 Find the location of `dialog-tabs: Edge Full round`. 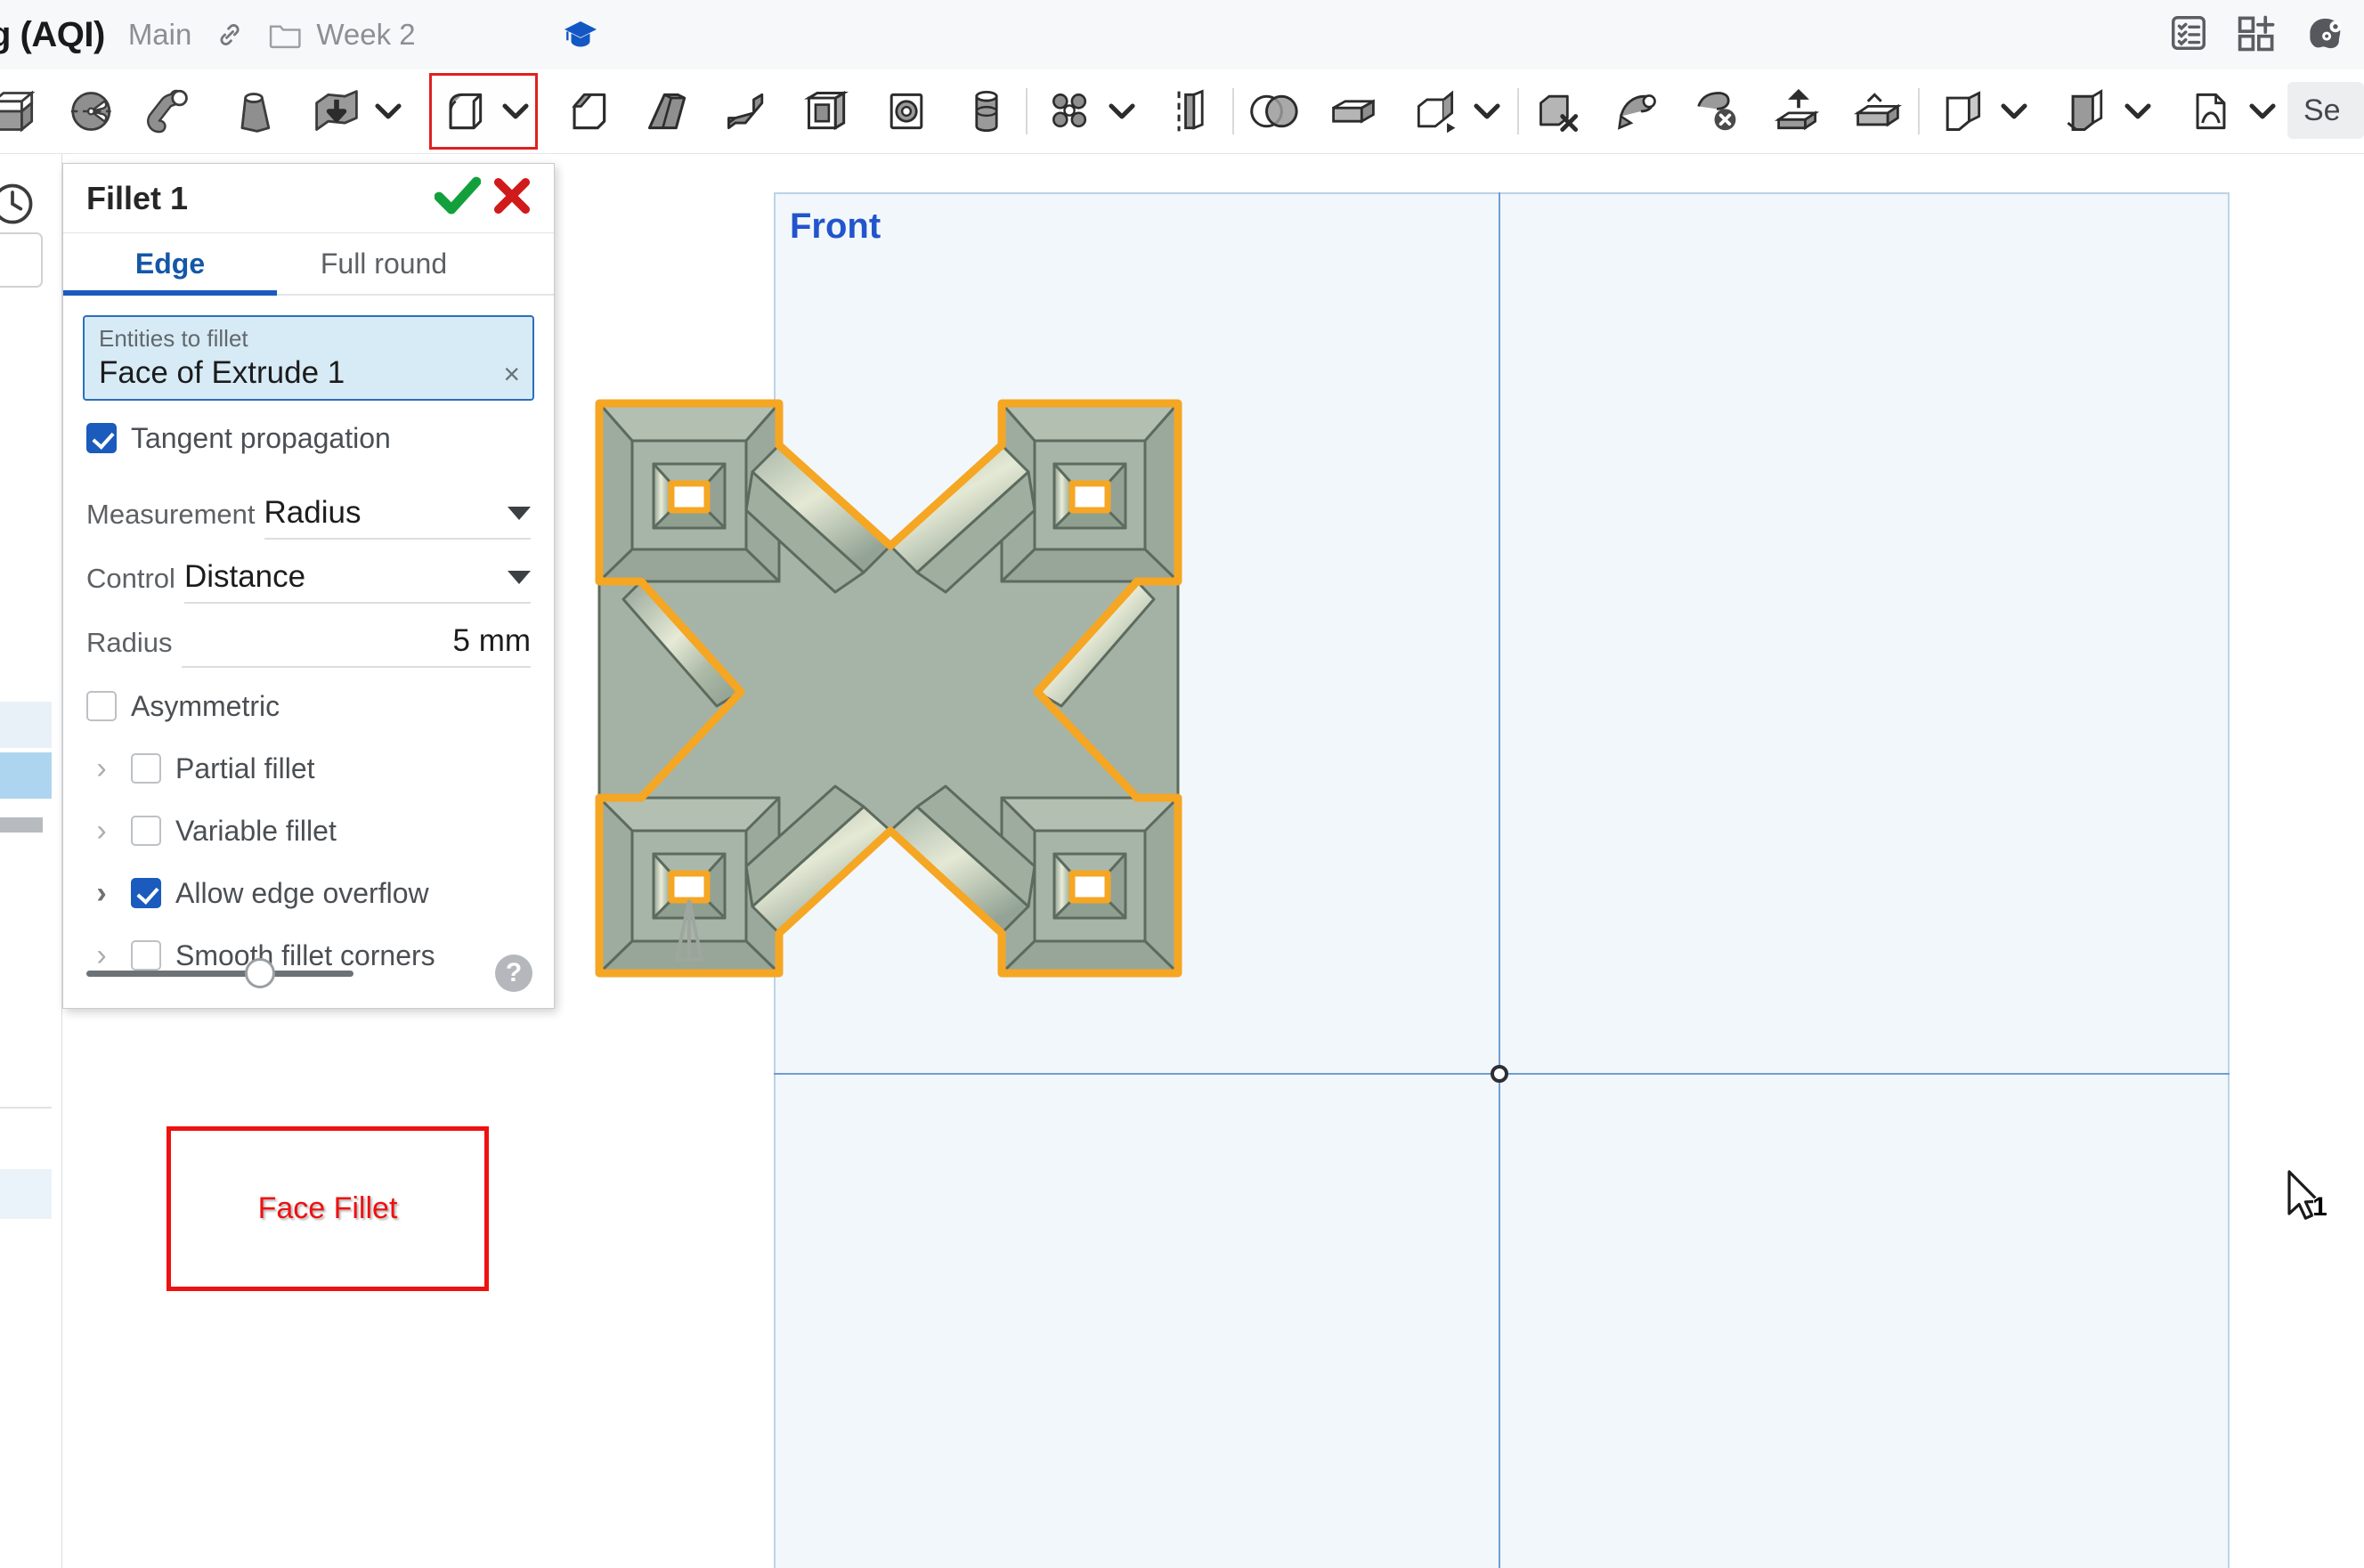

dialog-tabs: Edge Full round is located at coordinates (308, 264).